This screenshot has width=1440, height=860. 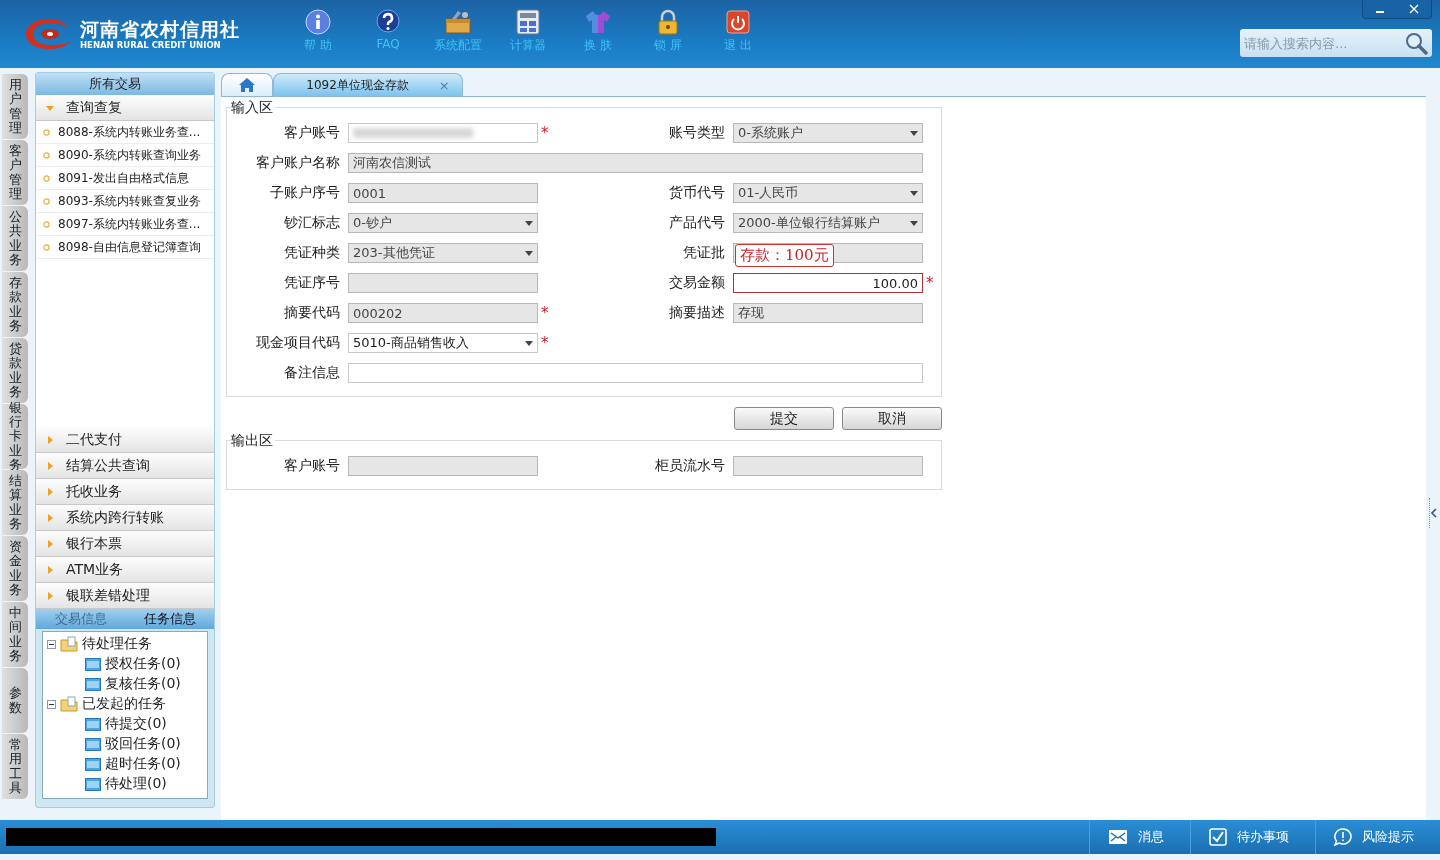 I want to click on field-label: 交易金额, so click(x=697, y=283).